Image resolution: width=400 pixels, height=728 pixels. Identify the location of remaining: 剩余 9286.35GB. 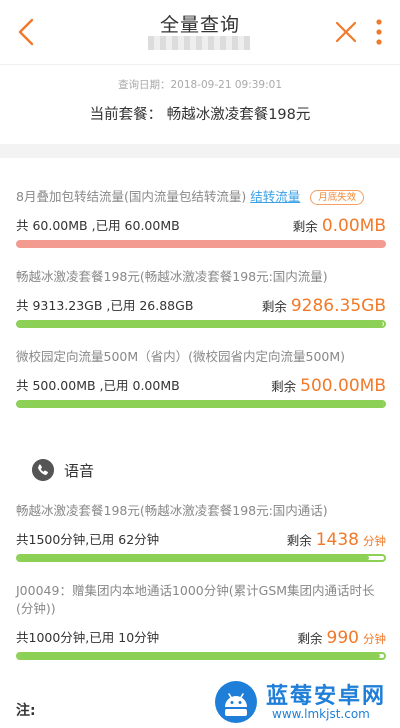
(324, 306).